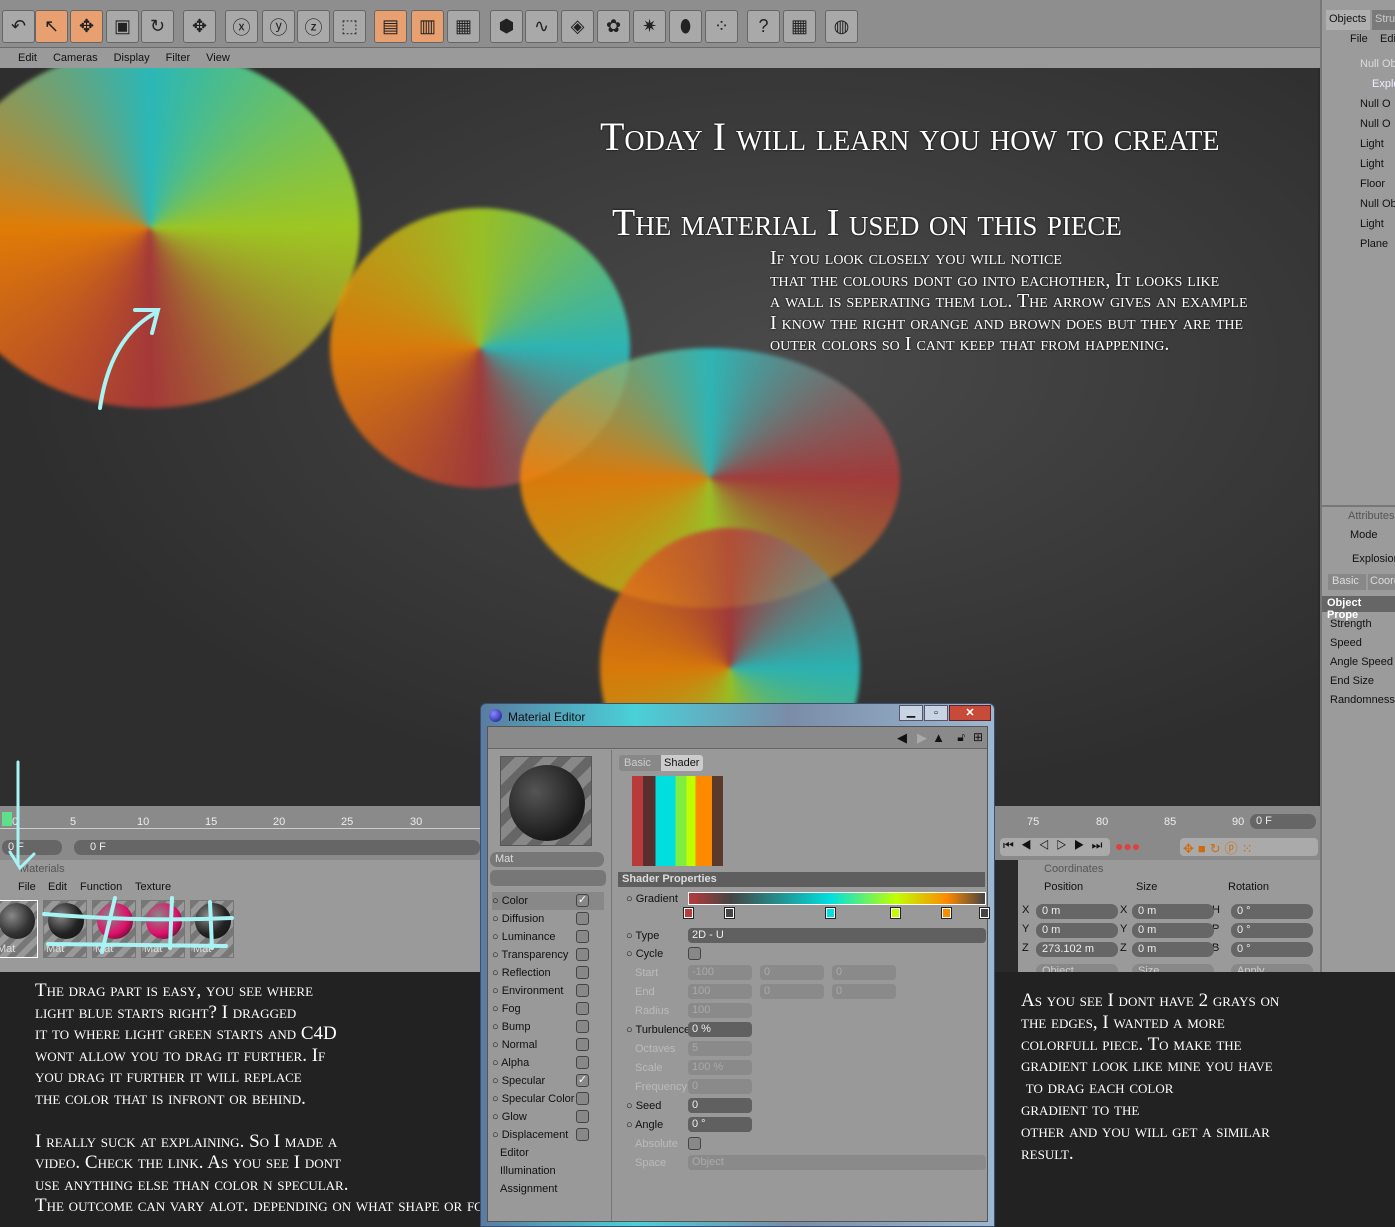 The height and width of the screenshot is (1227, 1395). What do you see at coordinates (837, 898) in the screenshot?
I see `gradient-bar` at bounding box center [837, 898].